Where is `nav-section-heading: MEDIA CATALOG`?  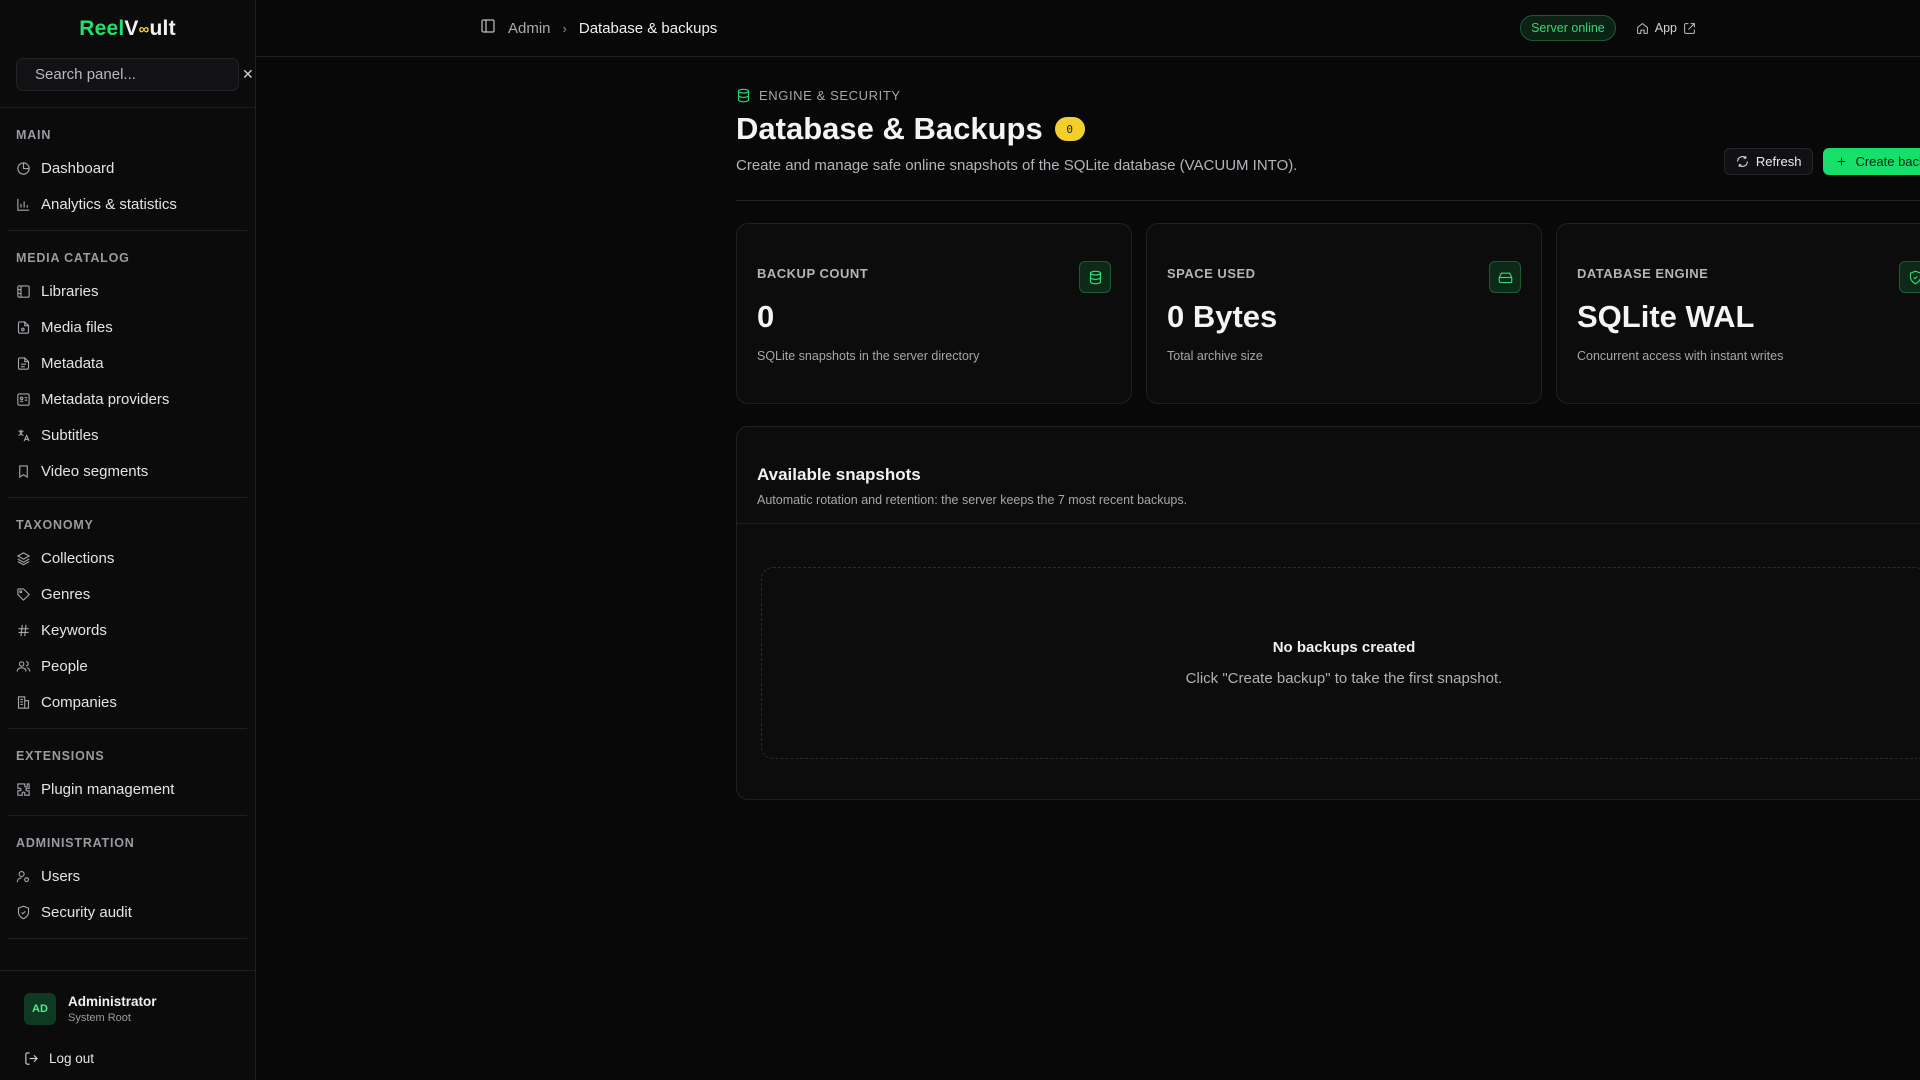 nav-section-heading: MEDIA CATALOG is located at coordinates (73, 258).